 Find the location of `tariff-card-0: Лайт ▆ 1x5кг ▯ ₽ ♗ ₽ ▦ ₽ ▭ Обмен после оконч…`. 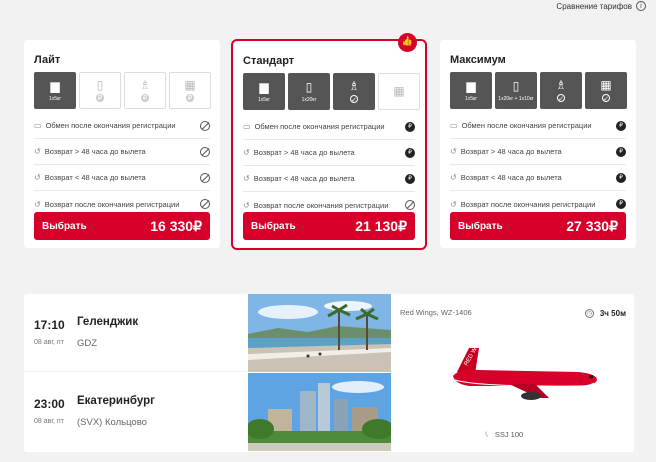

tariff-card-0: Лайт ▆ 1x5кг ▯ ₽ ♗ ₽ ▦ ₽ ▭ Обмен после оконч… is located at coordinates (122, 144).